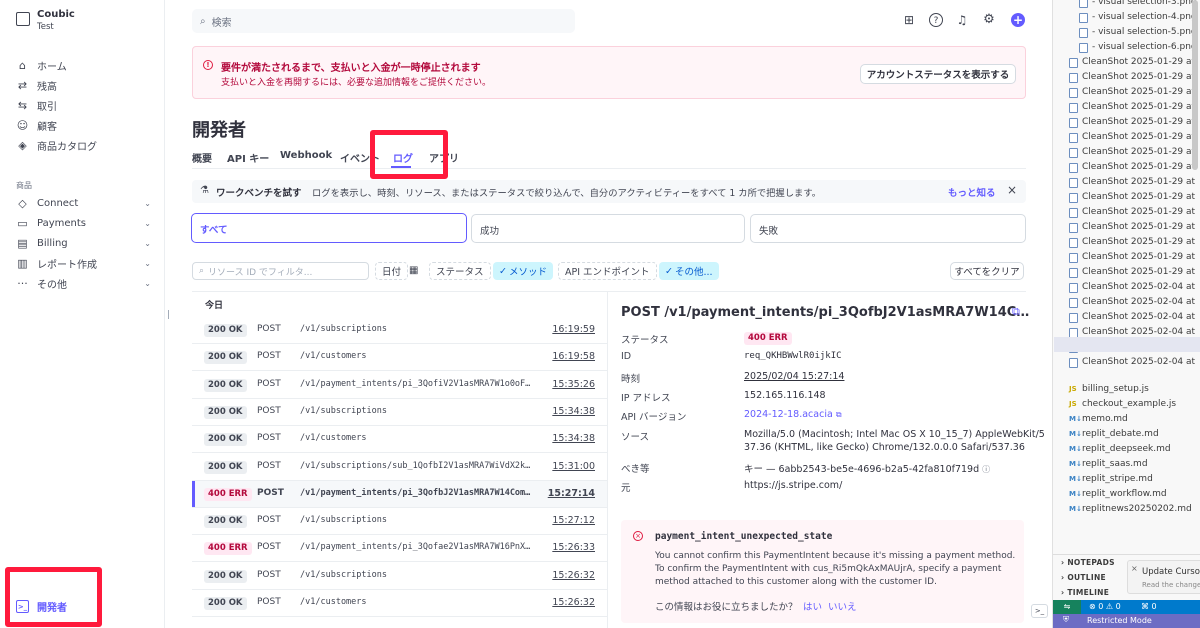  Describe the element at coordinates (460, 271) in the screenshot. I see `status-filter: ステータス` at that location.